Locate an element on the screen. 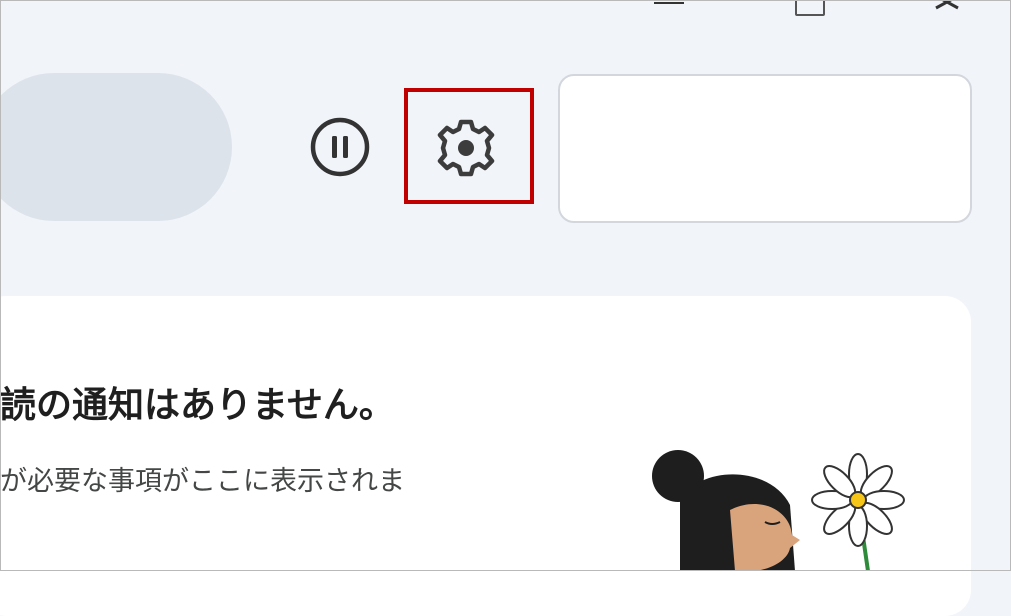 Image resolution: width=1011 pixels, height=616 pixels. gear-icon is located at coordinates (466, 148).